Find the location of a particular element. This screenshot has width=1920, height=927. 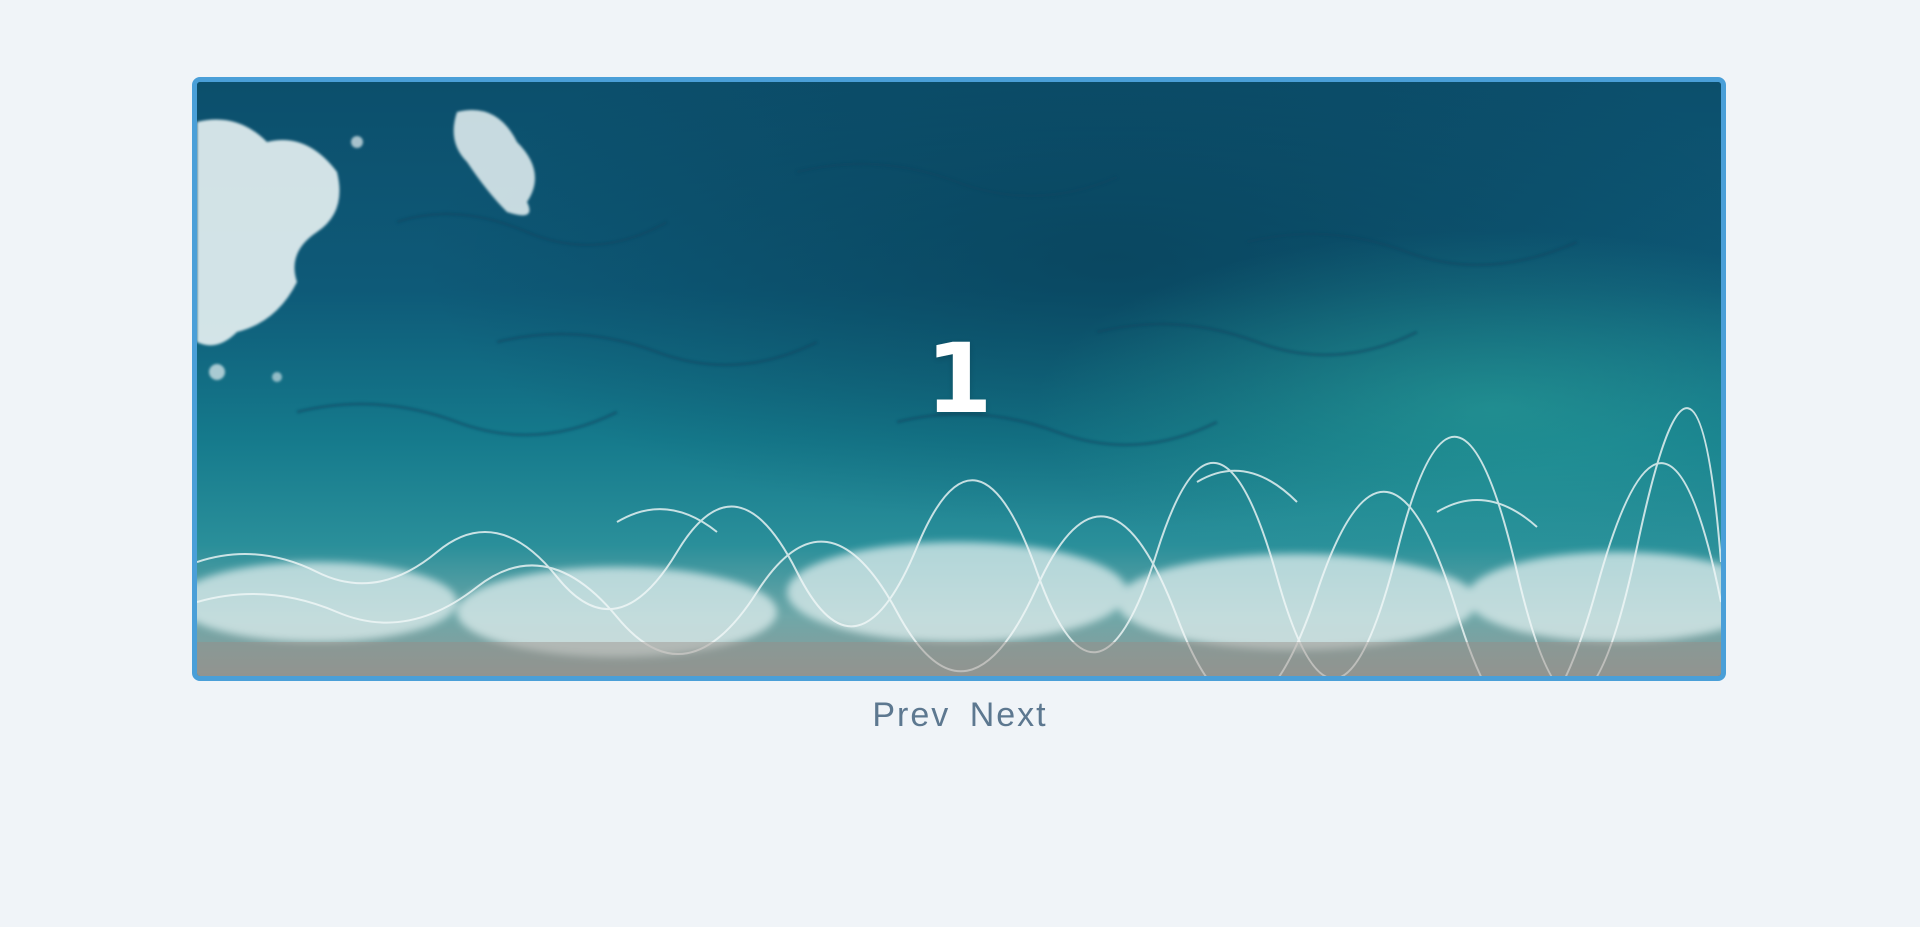

slide-number: 1 is located at coordinates (959, 379).